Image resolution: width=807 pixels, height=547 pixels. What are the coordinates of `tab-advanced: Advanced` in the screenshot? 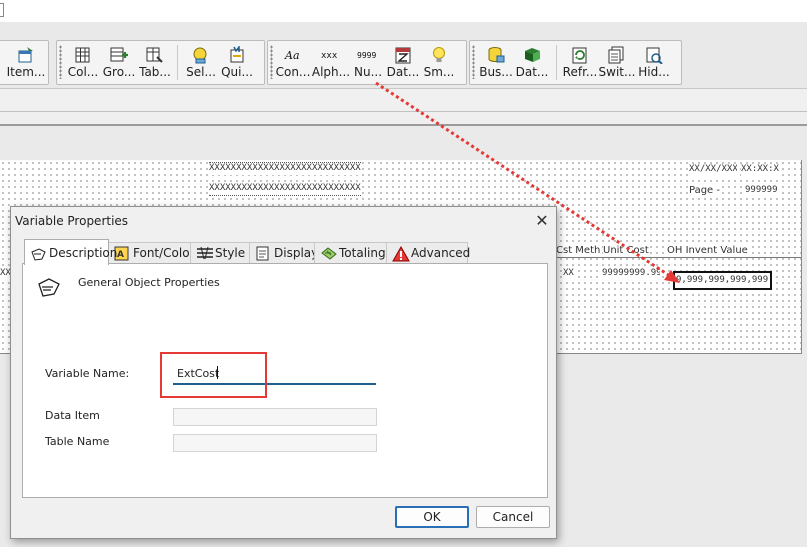 It's located at (428, 253).